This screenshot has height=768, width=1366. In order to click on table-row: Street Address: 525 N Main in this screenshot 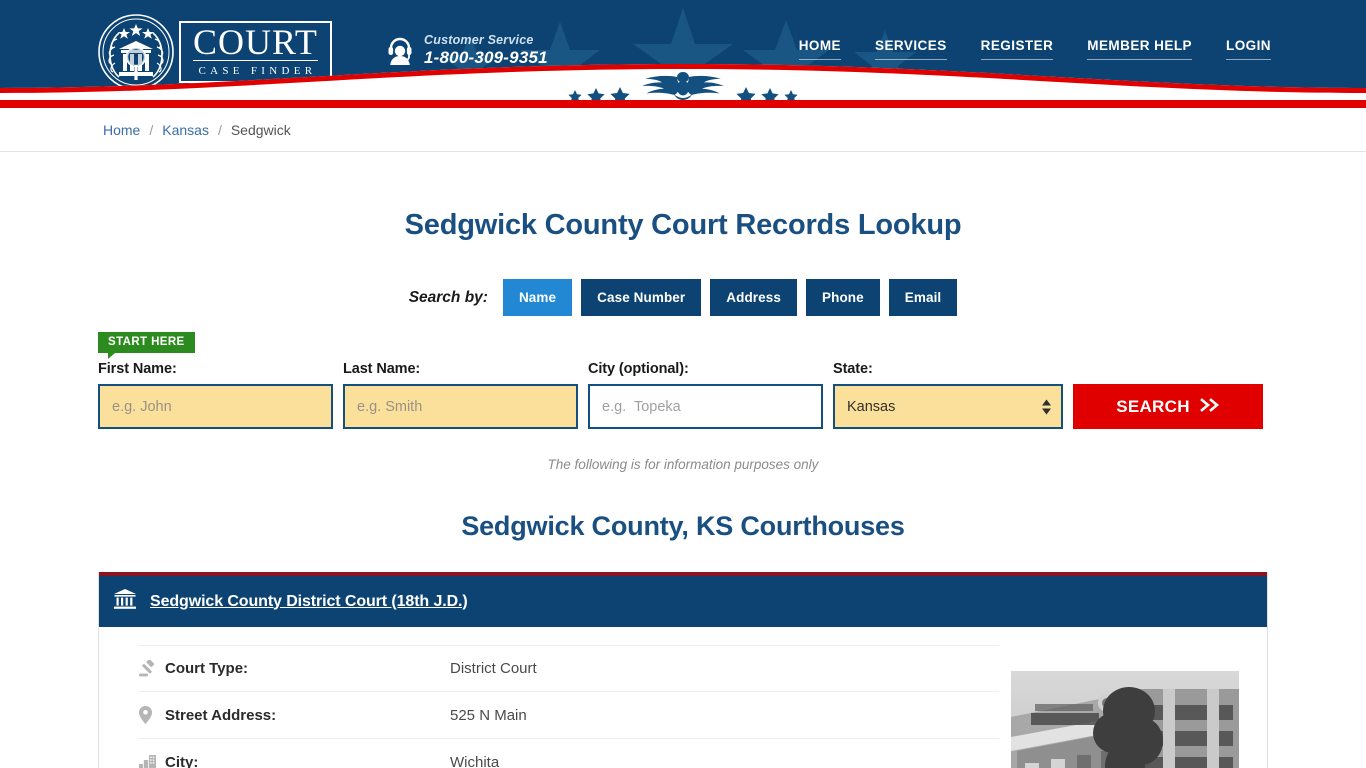, I will do `click(569, 715)`.